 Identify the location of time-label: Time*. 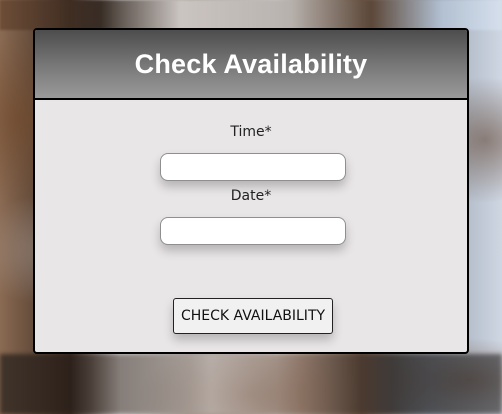
(251, 132).